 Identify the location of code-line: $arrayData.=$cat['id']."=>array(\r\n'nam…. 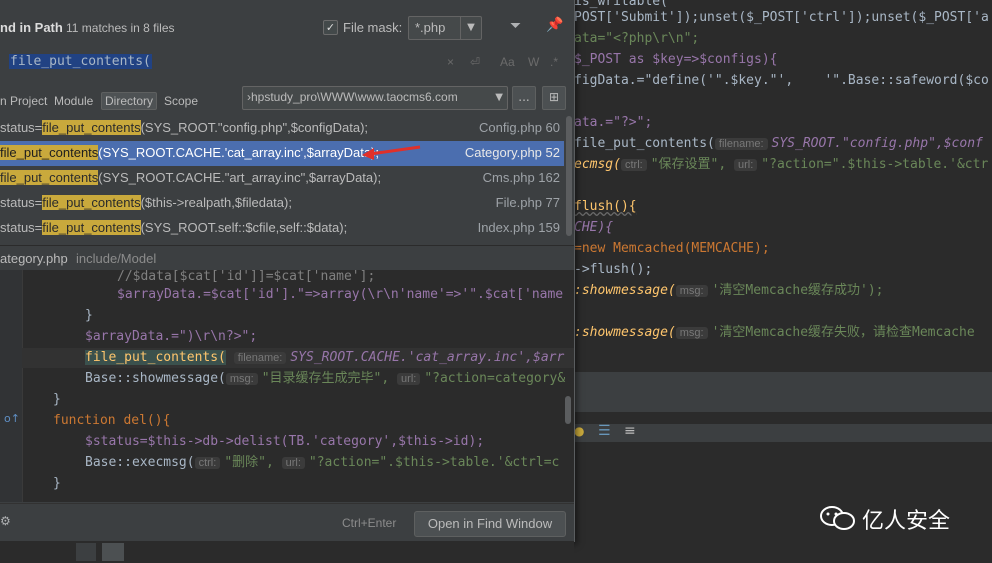
(340, 294).